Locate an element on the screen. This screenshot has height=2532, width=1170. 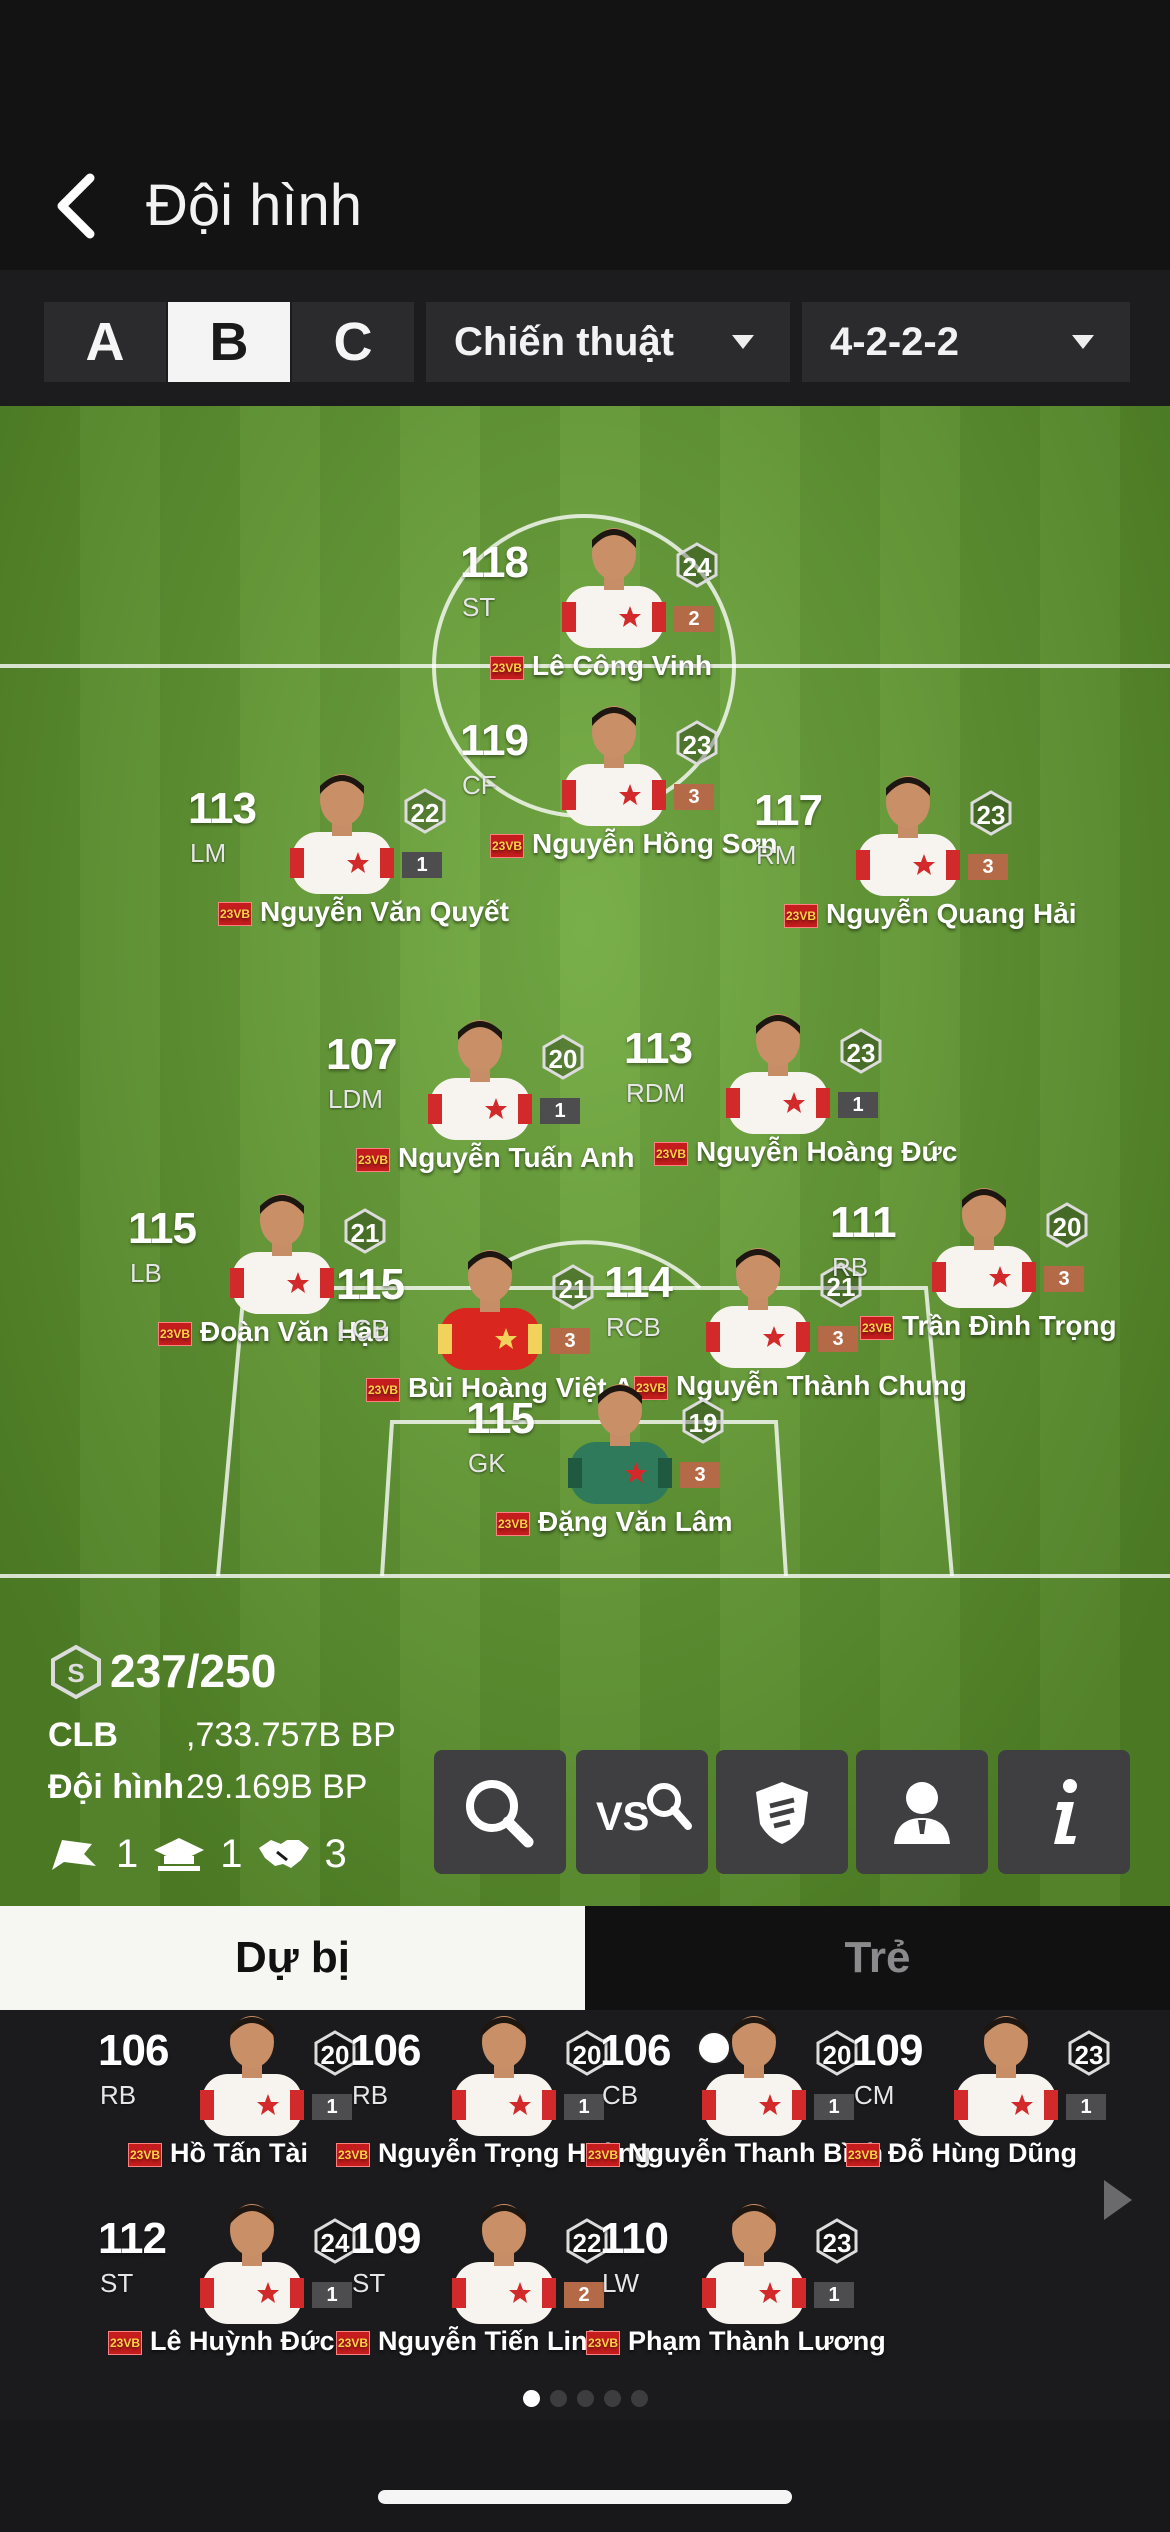
handshake-count: 3 is located at coordinates (335, 1853).